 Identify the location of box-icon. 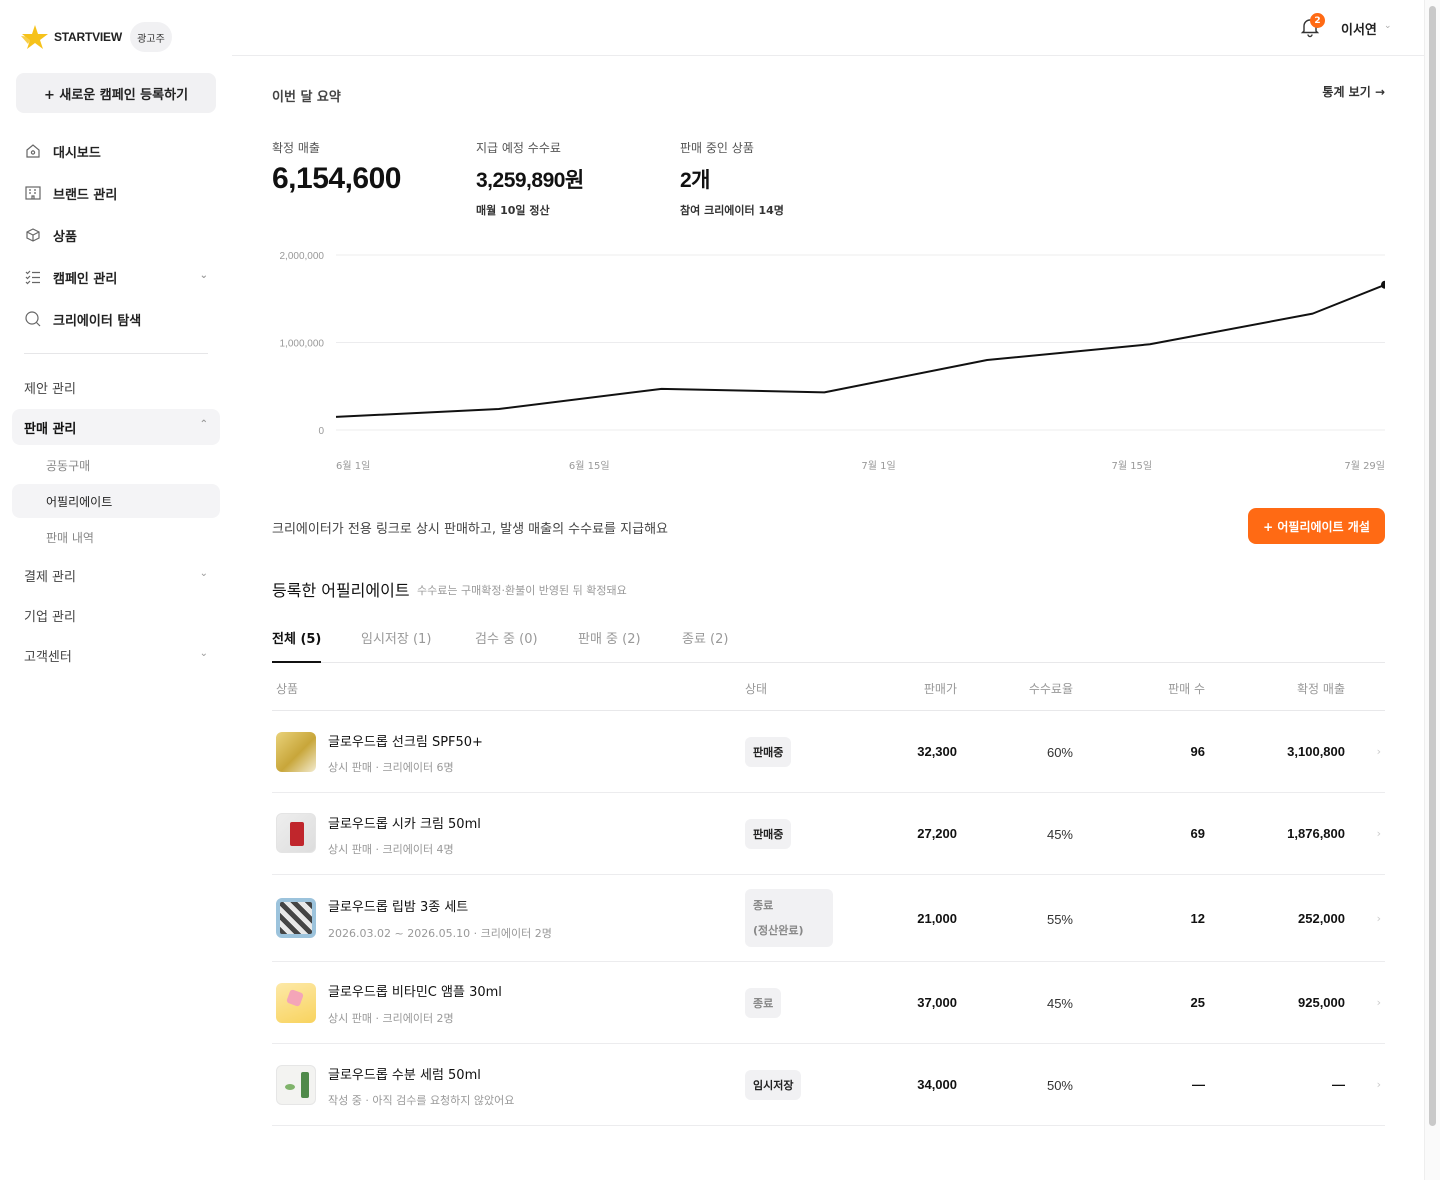
(33, 235).